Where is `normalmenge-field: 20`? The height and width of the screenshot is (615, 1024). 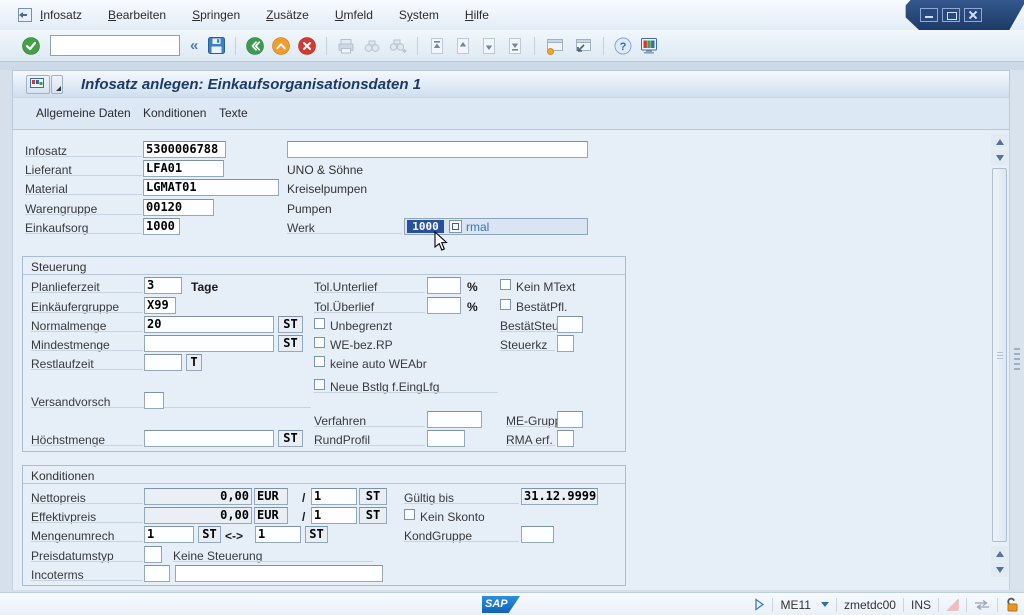
normalmenge-field: 20 is located at coordinates (209, 324).